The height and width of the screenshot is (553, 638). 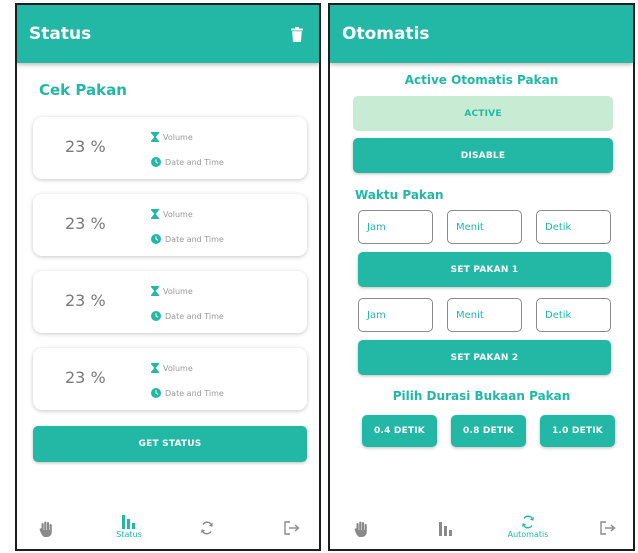 I want to click on get-status-button: GET STATUS, so click(x=170, y=444).